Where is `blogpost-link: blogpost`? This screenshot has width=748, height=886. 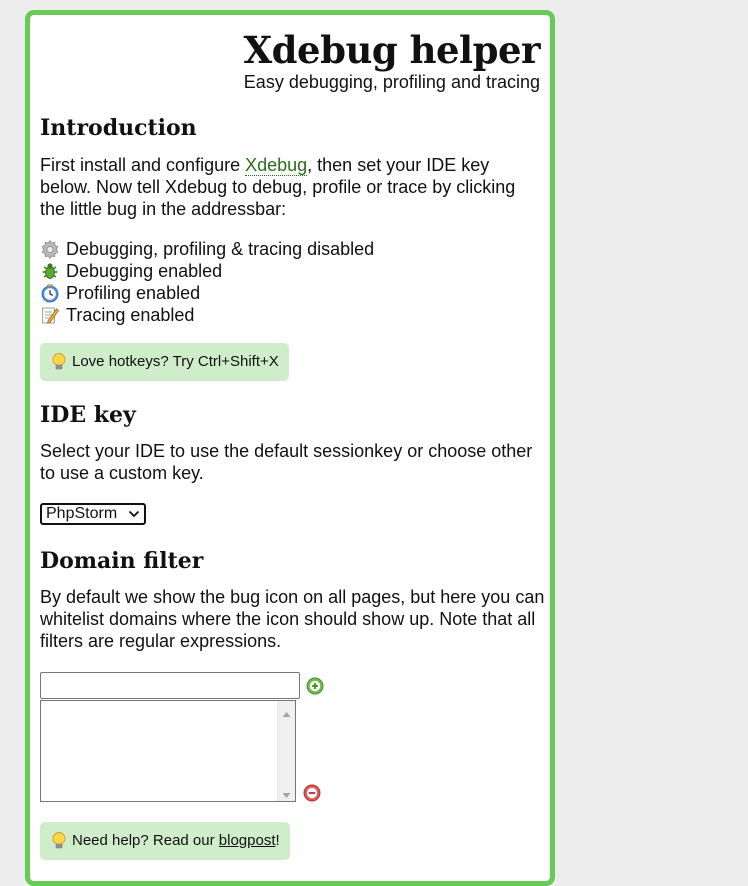
blogpost-link: blogpost is located at coordinates (247, 840).